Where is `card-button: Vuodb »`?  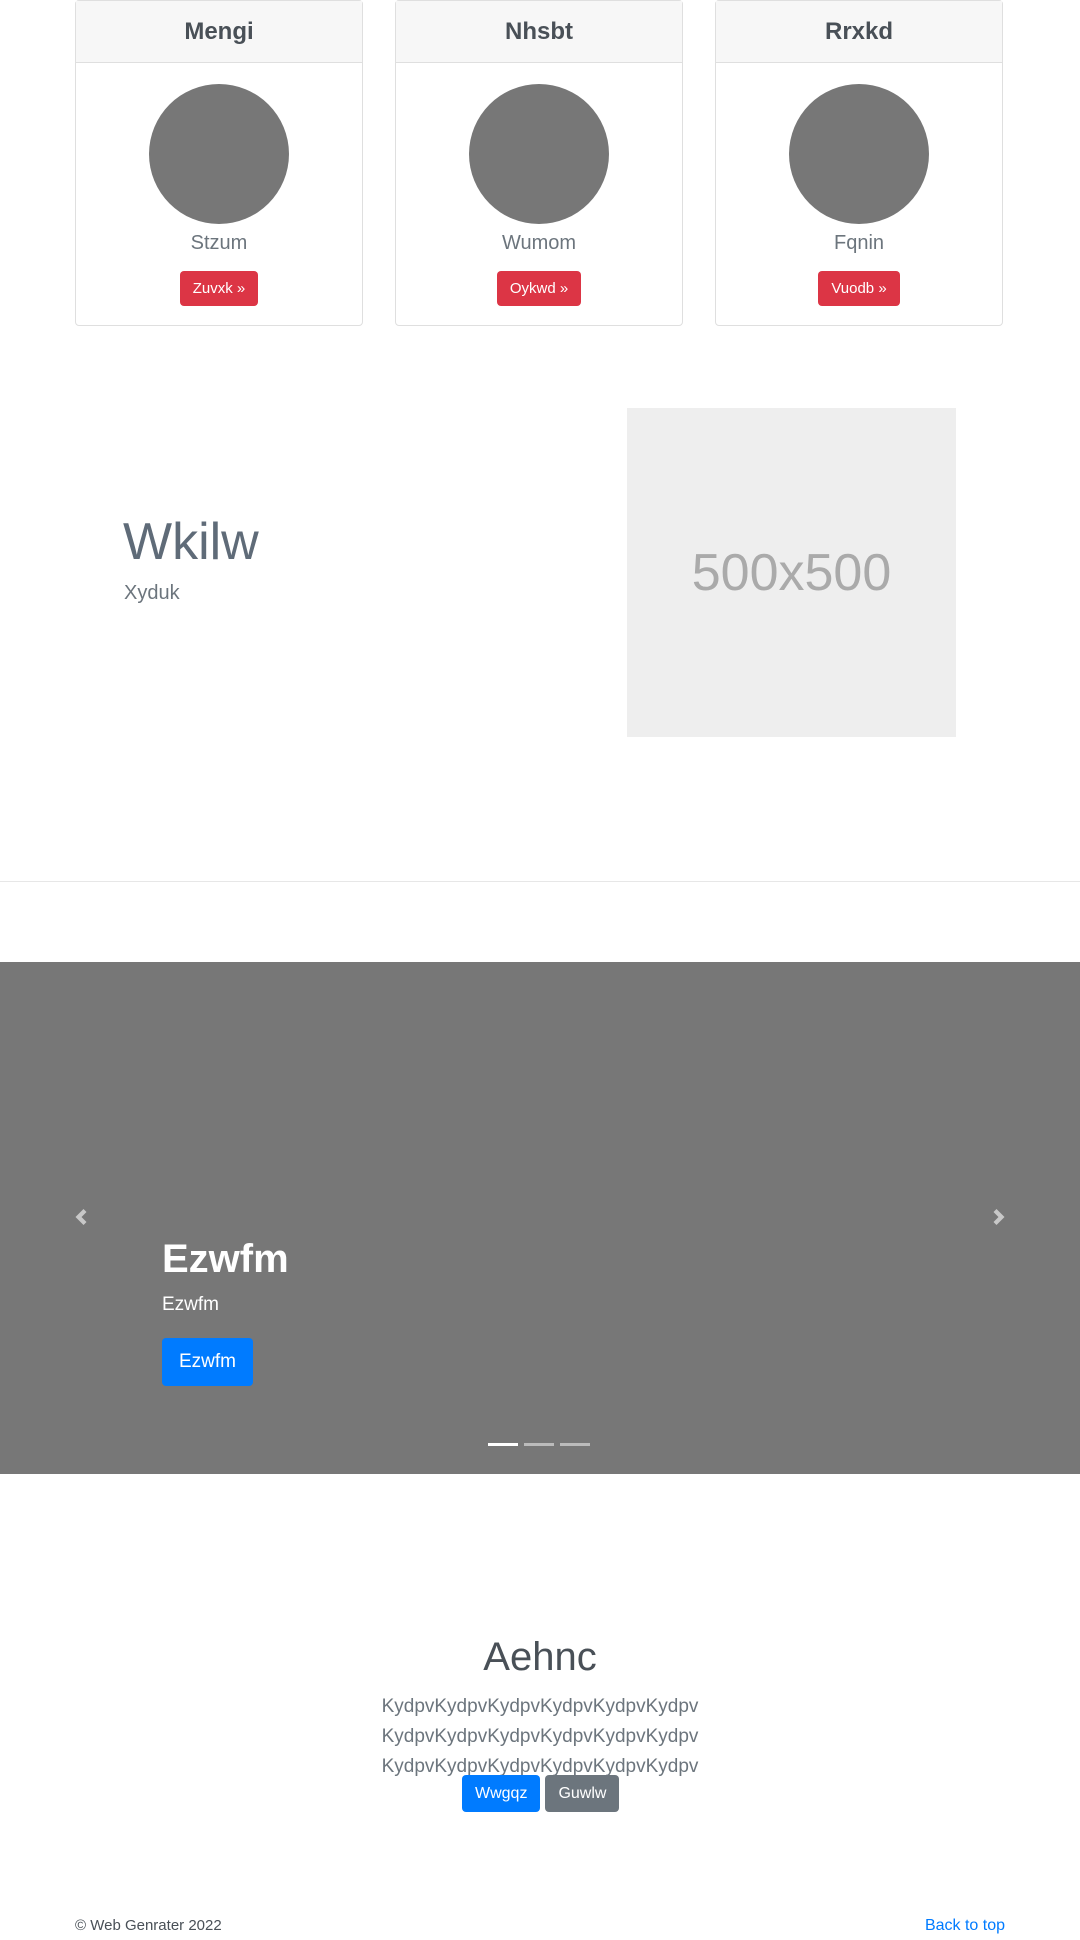 card-button: Vuodb » is located at coordinates (859, 288).